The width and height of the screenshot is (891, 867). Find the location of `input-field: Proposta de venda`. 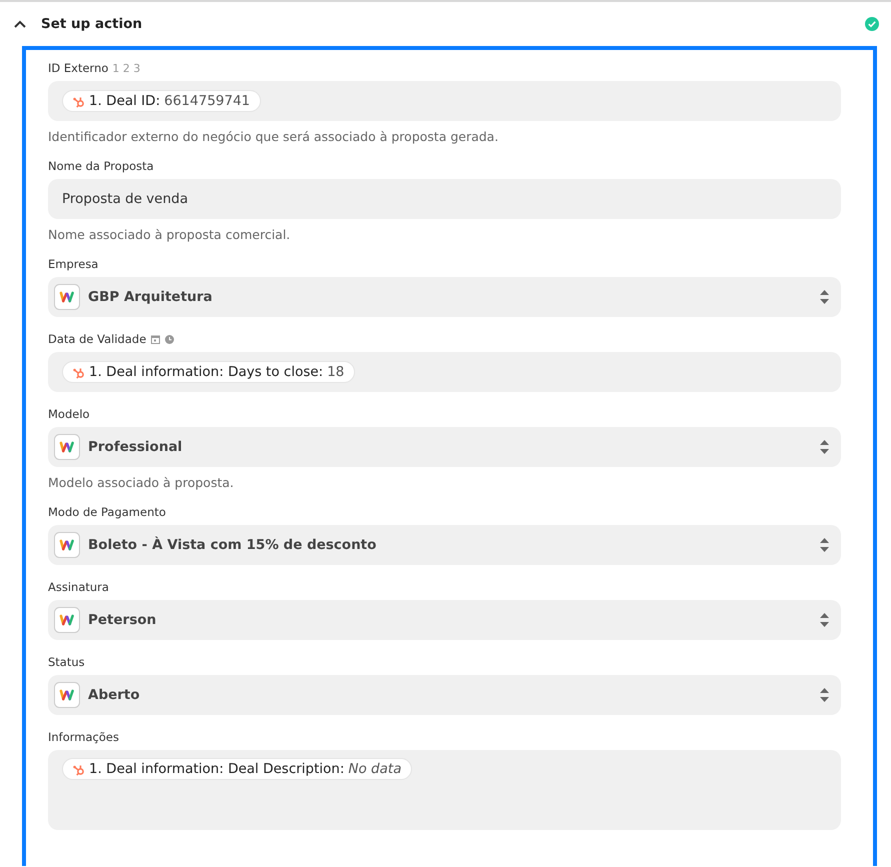

input-field: Proposta de venda is located at coordinates (444, 199).